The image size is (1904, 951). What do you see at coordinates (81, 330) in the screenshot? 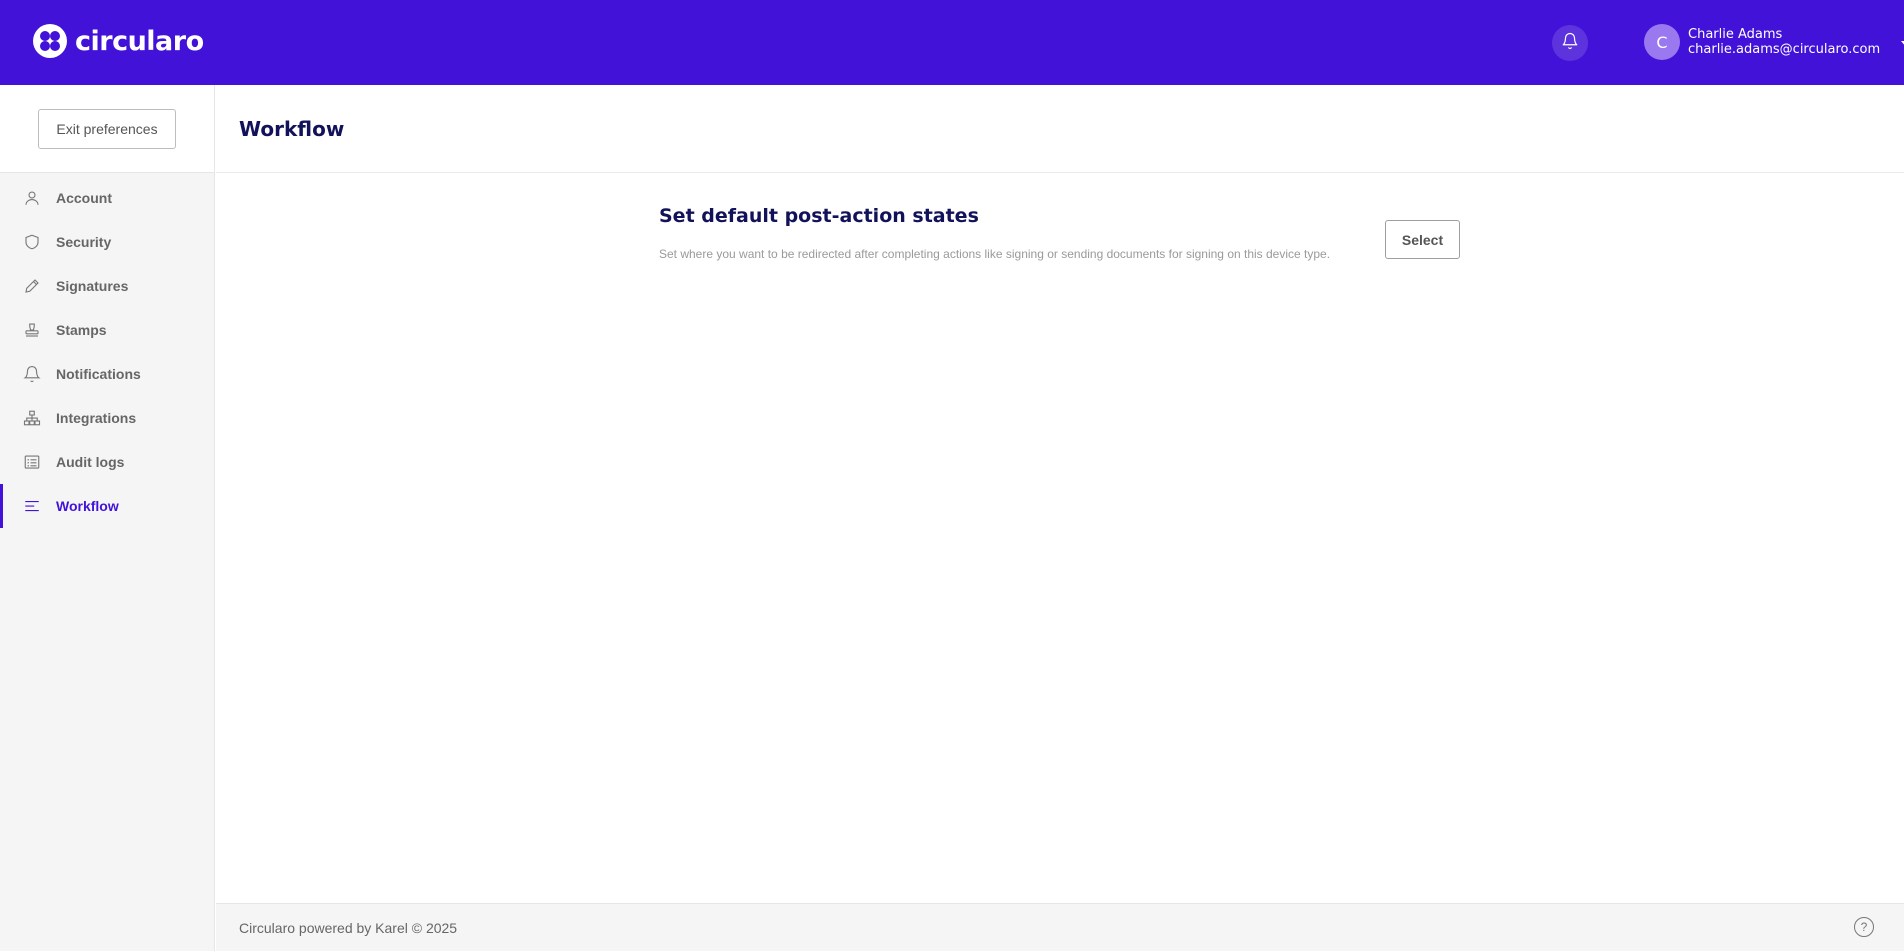
I see `sidebar-item-label: Stamps` at bounding box center [81, 330].